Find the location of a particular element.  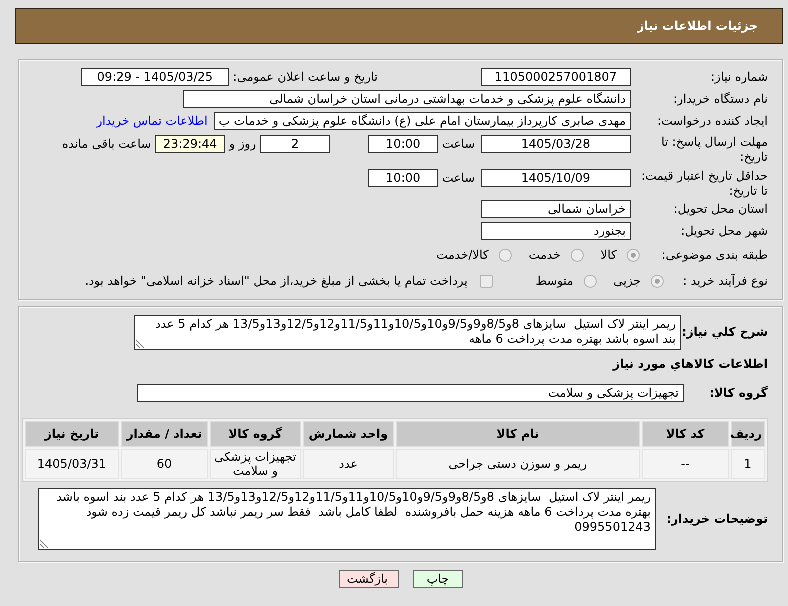

table-cell: عدد is located at coordinates (348, 464).